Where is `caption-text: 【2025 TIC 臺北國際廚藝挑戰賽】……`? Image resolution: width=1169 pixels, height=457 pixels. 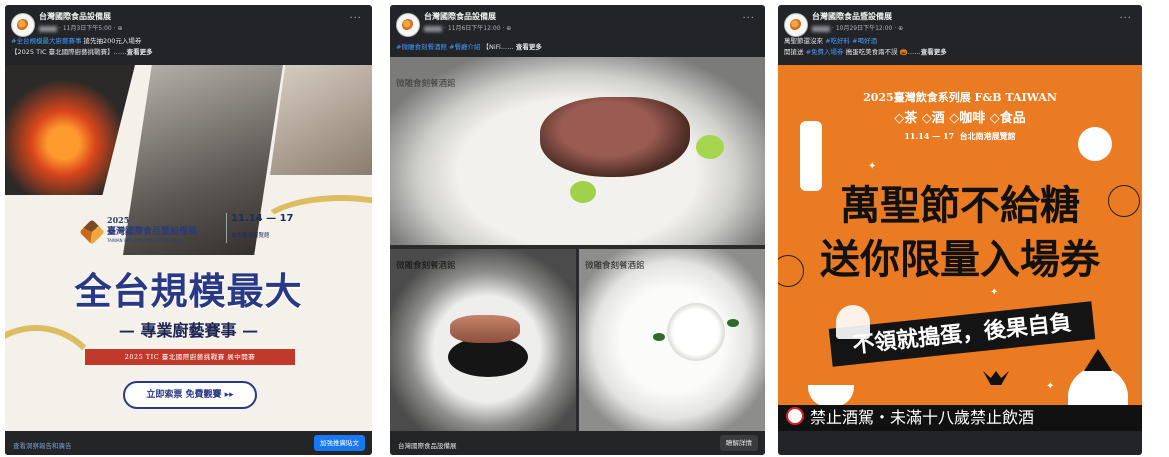
caption-text: 【2025 TIC 臺北國際廚藝挑戰賽】…… is located at coordinates (69, 52).